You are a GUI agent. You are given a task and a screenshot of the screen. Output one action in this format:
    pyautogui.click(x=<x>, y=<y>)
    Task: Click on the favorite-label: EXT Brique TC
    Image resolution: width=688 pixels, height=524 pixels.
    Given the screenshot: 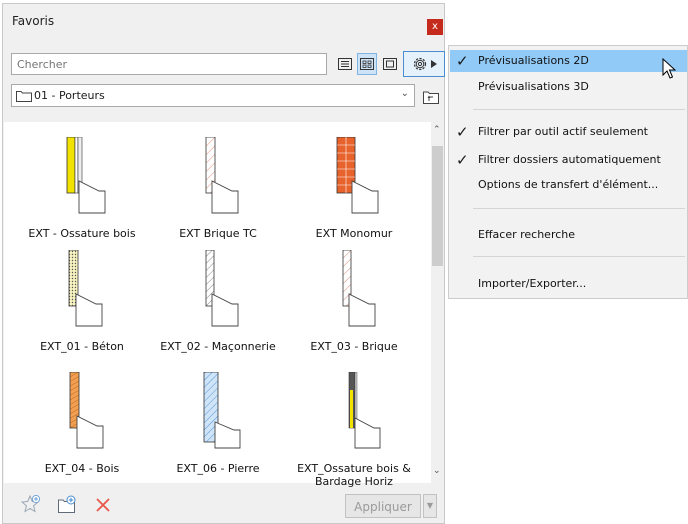 What is the action you would take?
    pyautogui.click(x=218, y=233)
    